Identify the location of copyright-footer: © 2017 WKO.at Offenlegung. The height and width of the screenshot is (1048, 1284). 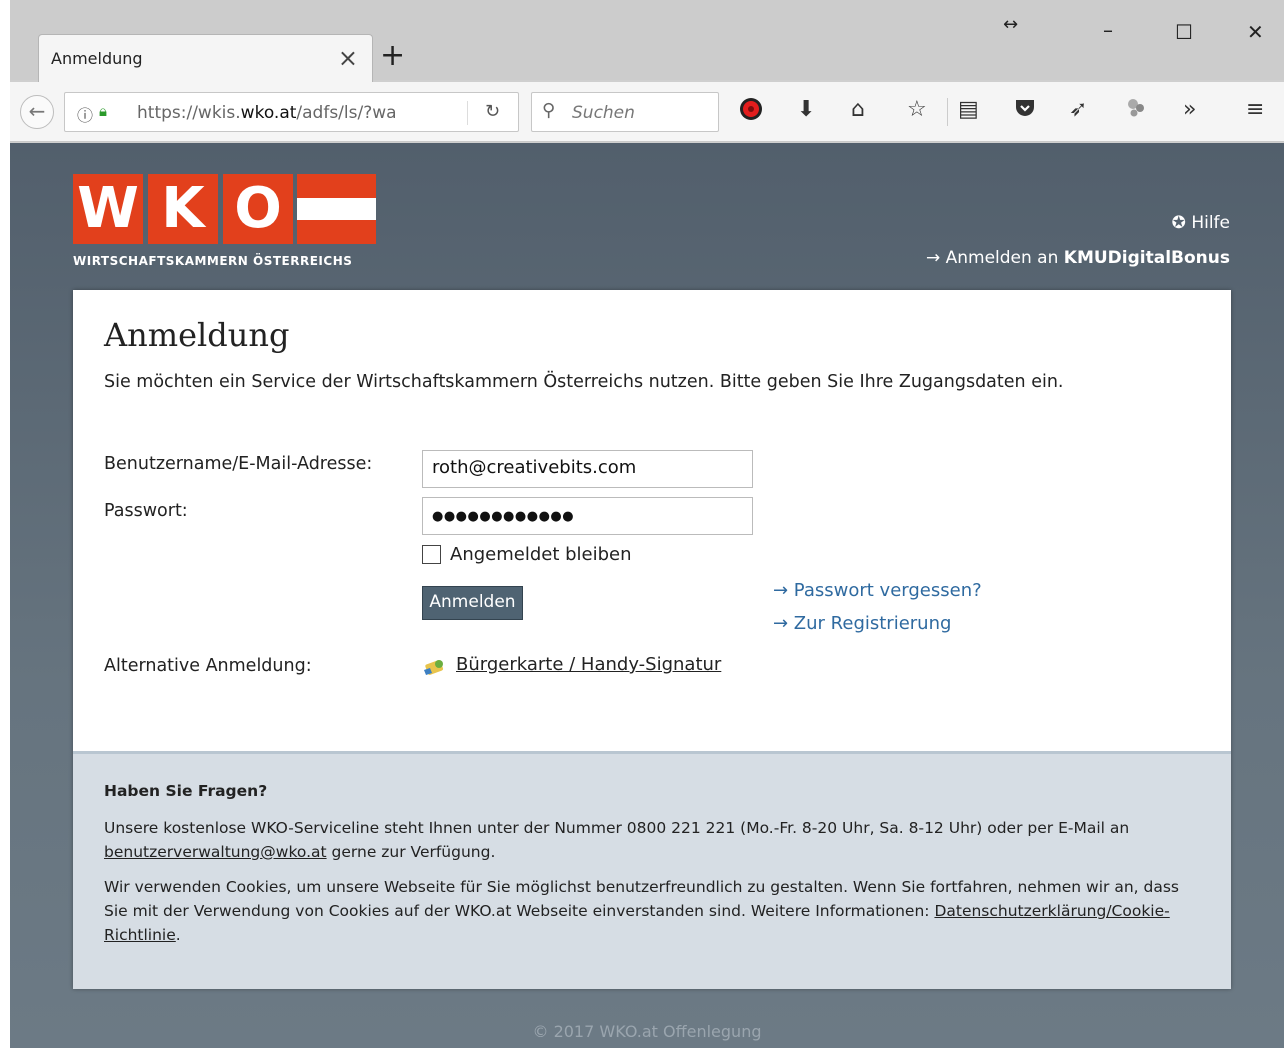
(647, 1031).